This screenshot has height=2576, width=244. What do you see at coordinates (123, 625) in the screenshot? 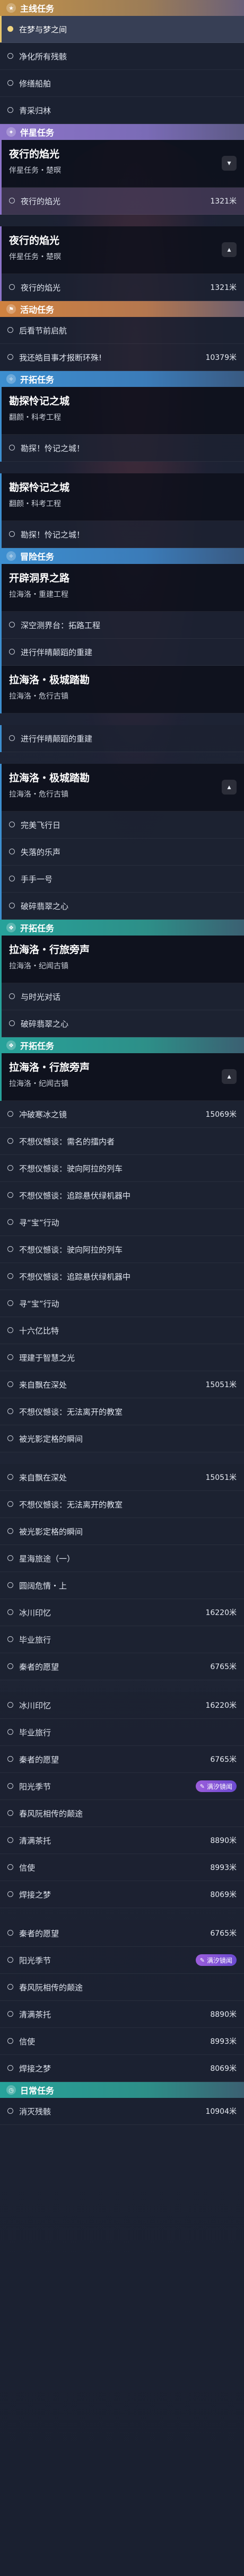
I see `list-item: 深空测界台：拓路工程` at bounding box center [123, 625].